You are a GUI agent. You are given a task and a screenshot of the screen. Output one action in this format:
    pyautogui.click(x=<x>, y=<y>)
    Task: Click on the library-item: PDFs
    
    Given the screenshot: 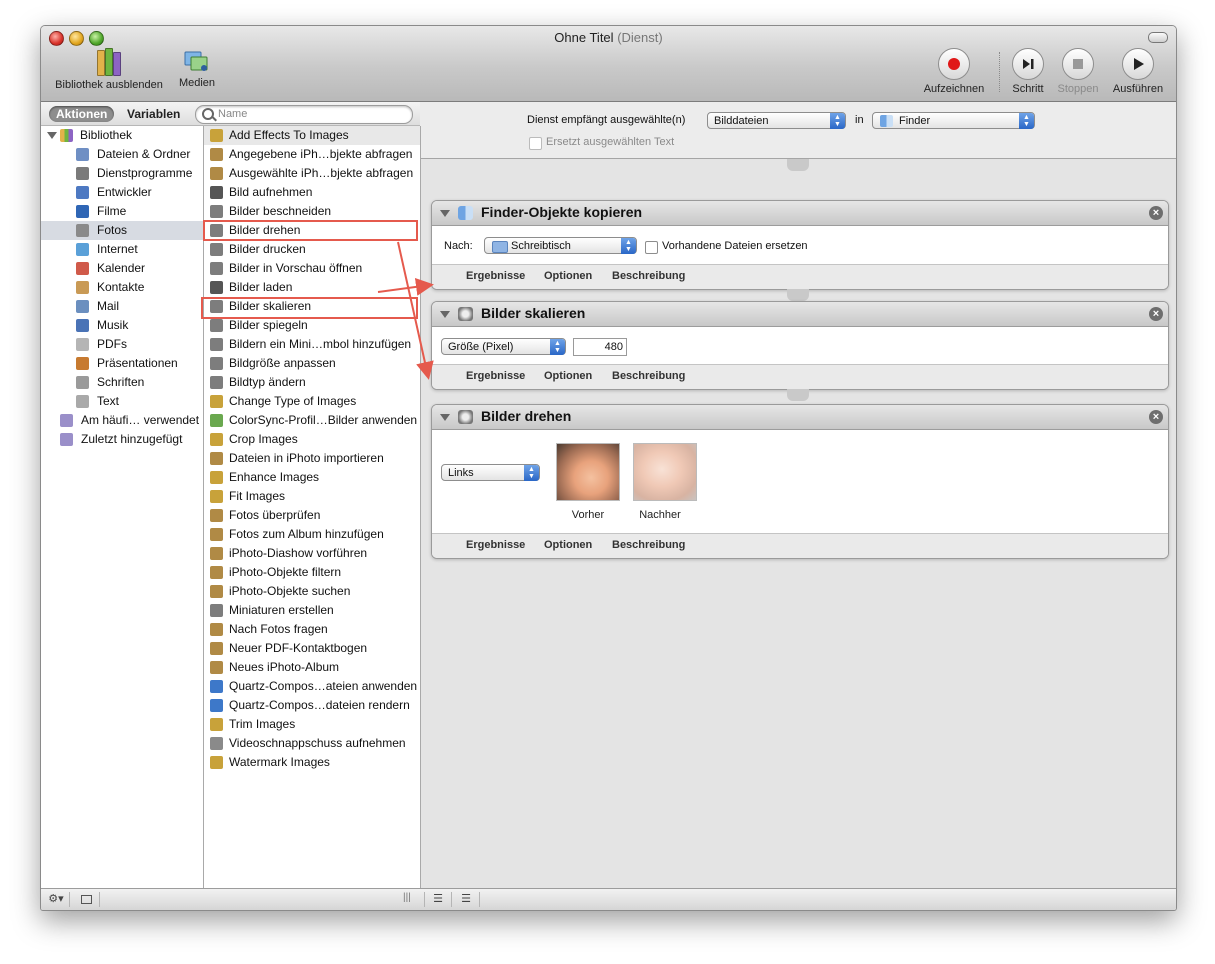 What is the action you would take?
    pyautogui.click(x=122, y=344)
    